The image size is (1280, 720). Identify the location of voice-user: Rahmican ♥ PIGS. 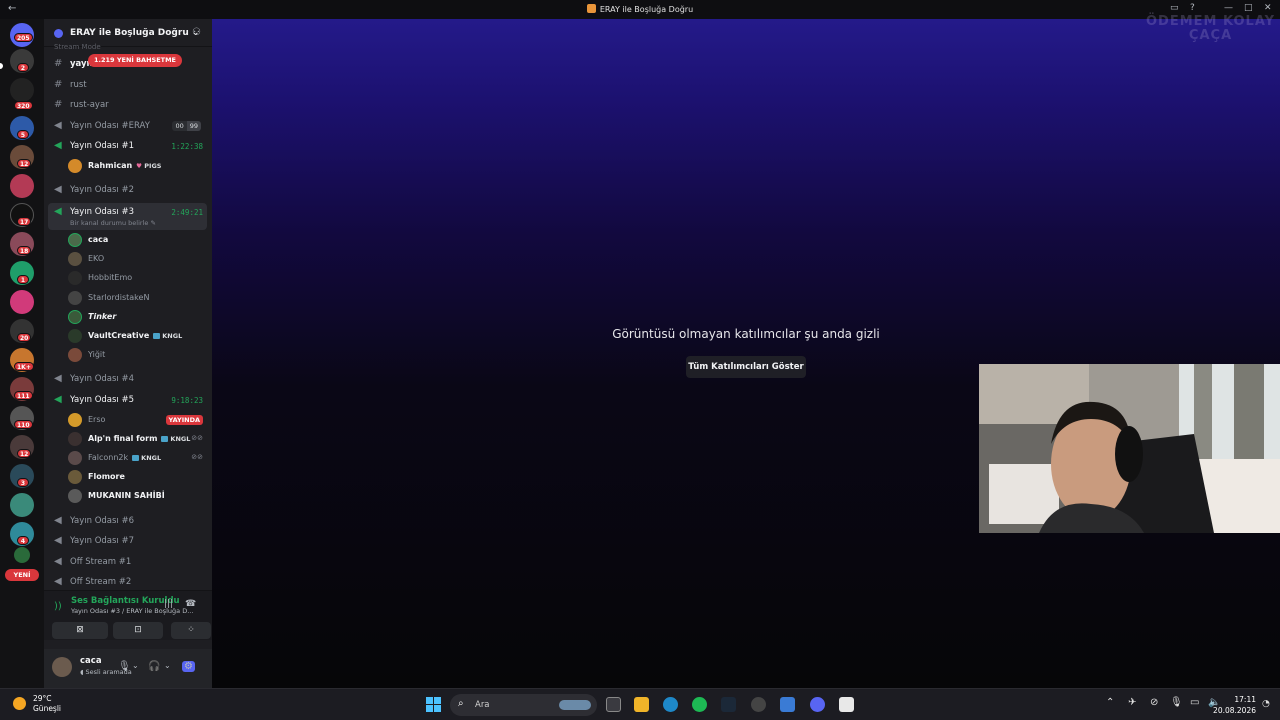
(137, 166).